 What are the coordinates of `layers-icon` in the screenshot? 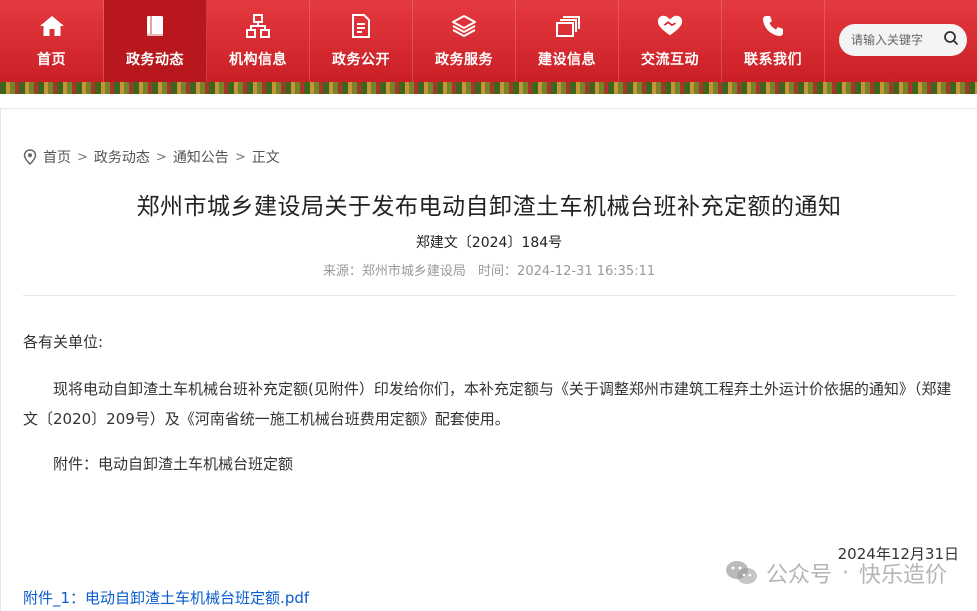 It's located at (464, 26).